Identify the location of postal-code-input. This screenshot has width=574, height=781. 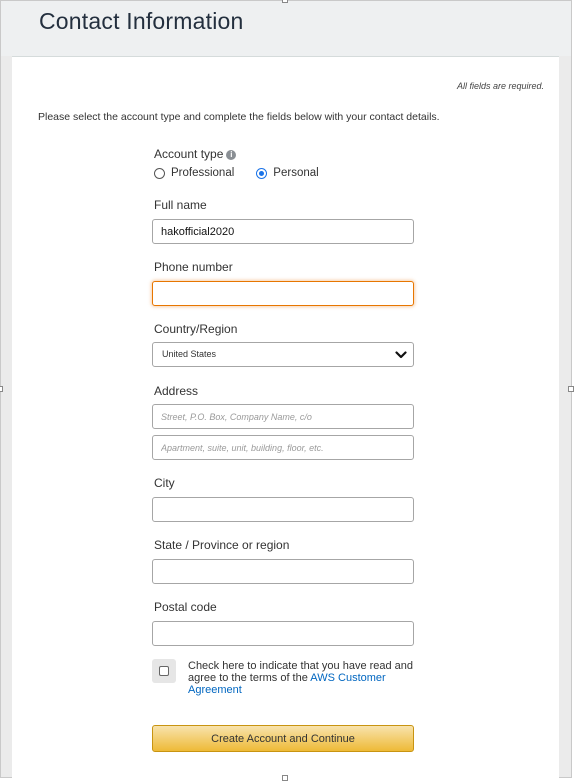
(283, 633).